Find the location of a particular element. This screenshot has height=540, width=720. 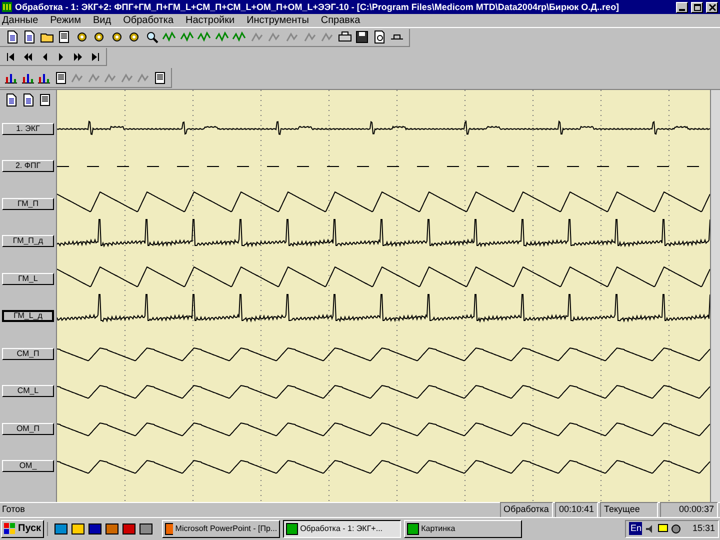

app-icon is located at coordinates (7, 7).